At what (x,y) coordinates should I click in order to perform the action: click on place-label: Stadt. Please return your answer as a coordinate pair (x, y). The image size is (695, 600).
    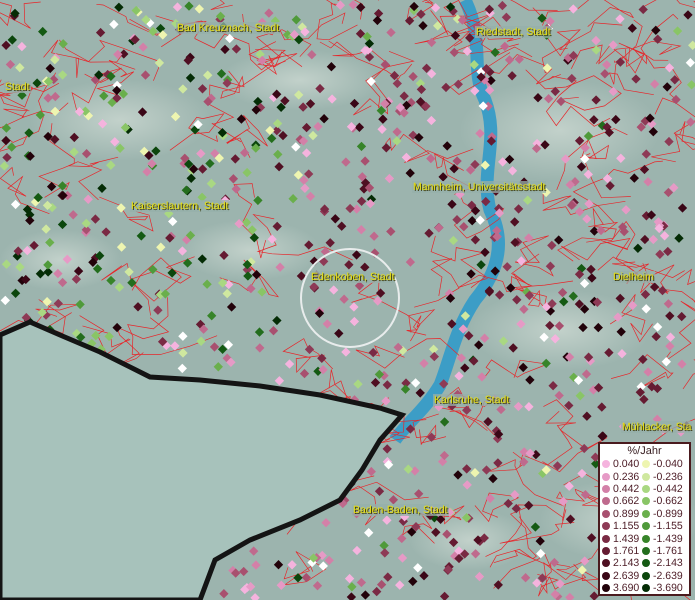
    Looking at the image, I should click on (17, 87).